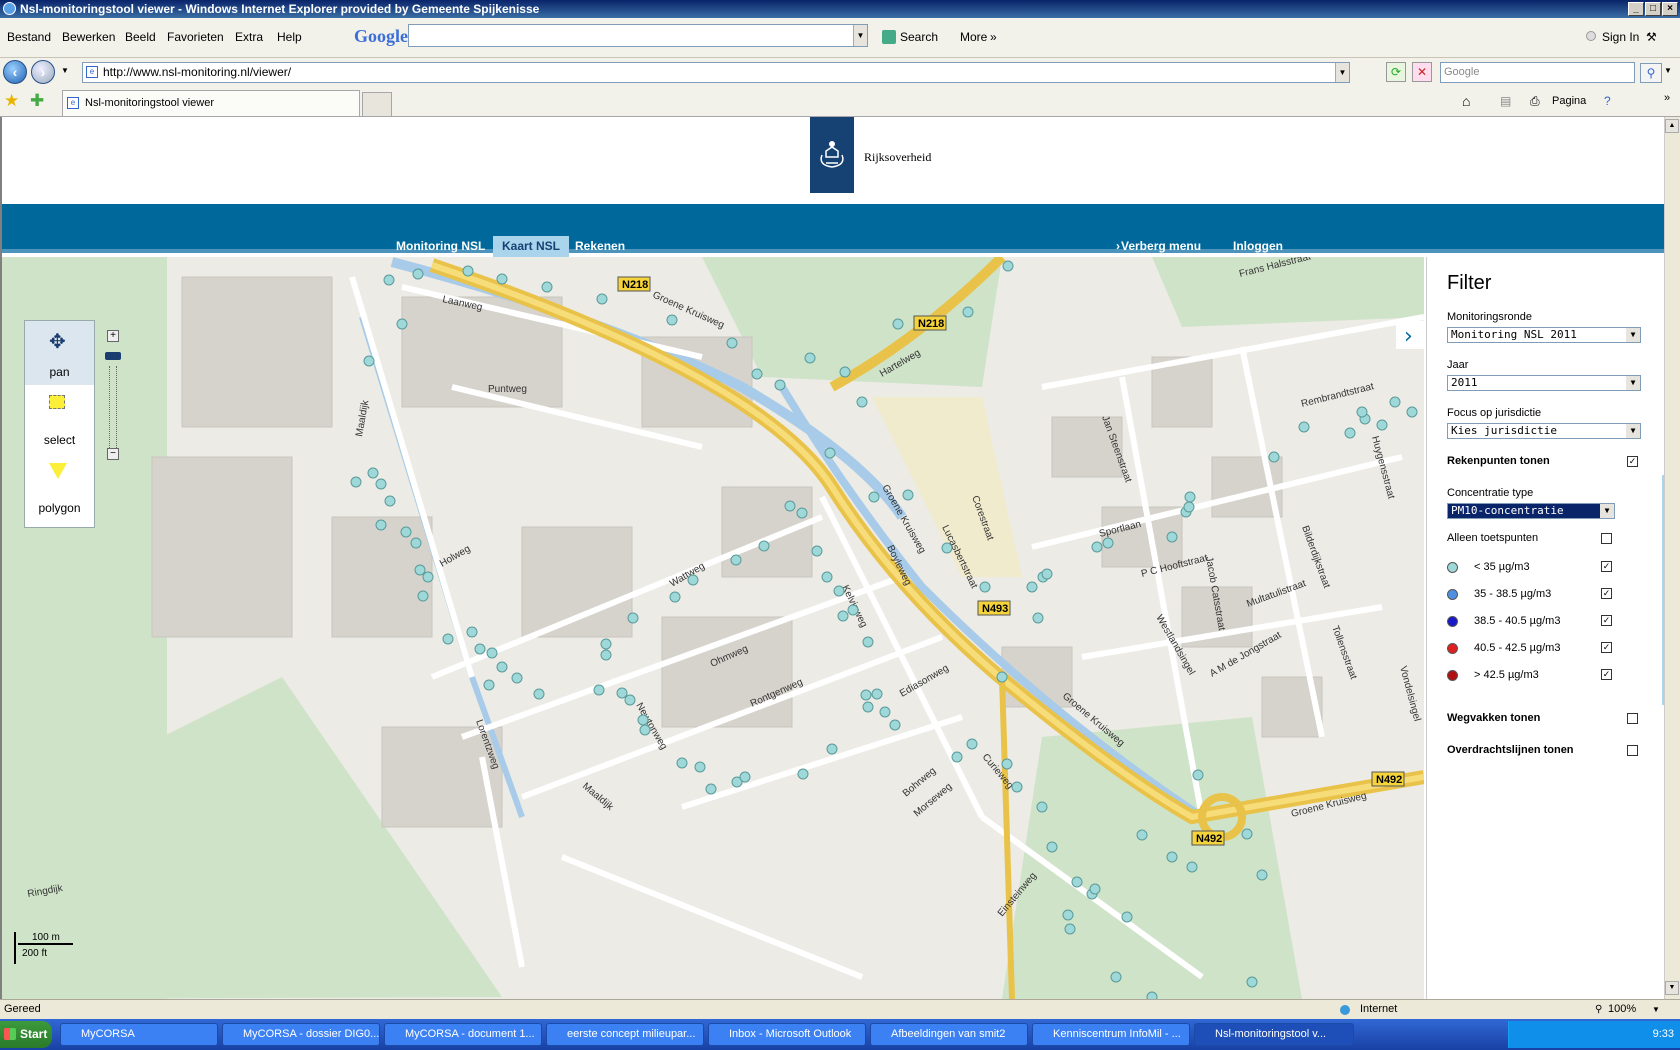 The height and width of the screenshot is (1050, 1680). Describe the element at coordinates (1258, 246) in the screenshot. I see `inloggen-link: Inloggen` at that location.